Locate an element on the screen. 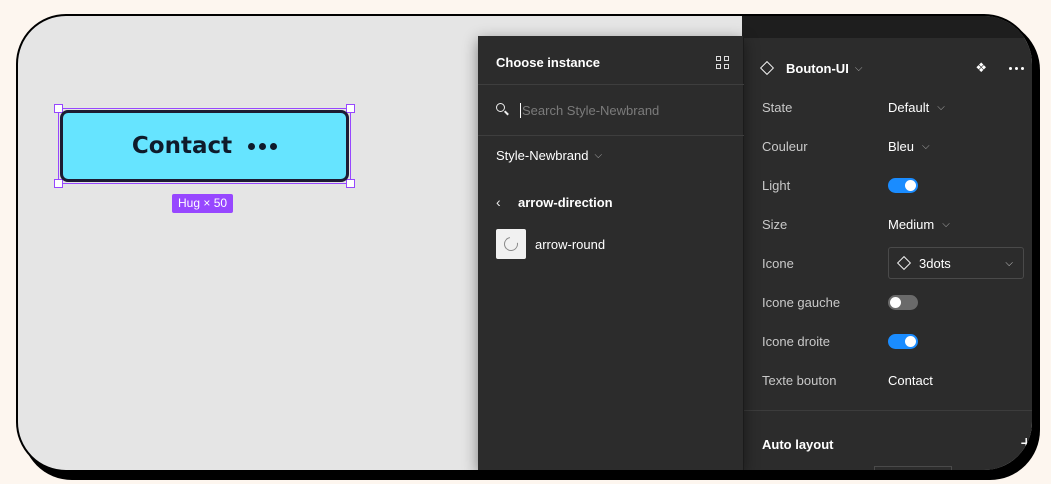  prop-label: State is located at coordinates (777, 107).